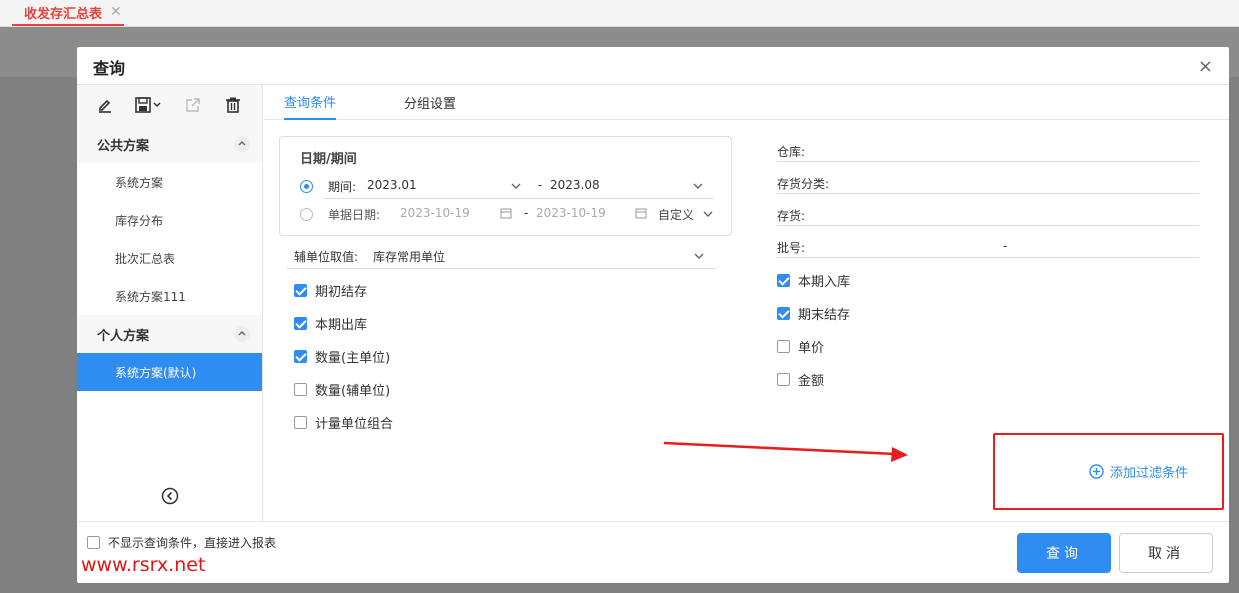 The height and width of the screenshot is (593, 1239). What do you see at coordinates (811, 348) in the screenshot?
I see `checkbox-label: 单价` at bounding box center [811, 348].